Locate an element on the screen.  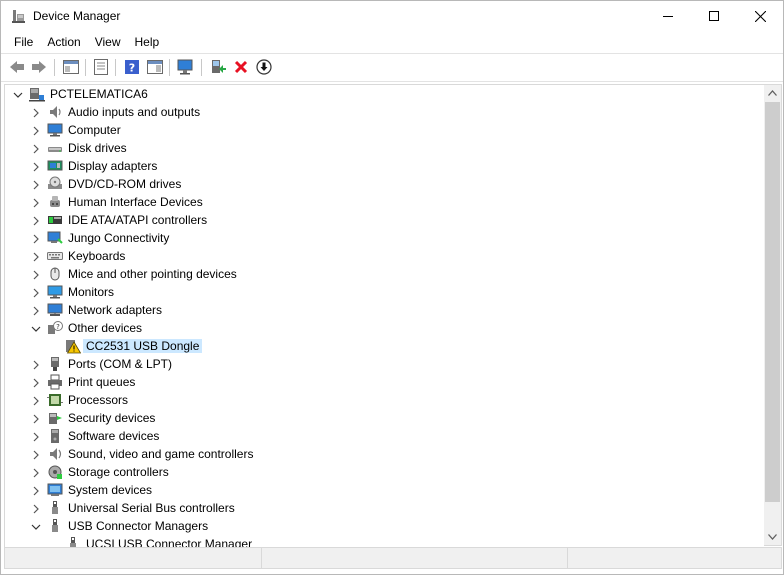
tree-item-label: Software devices is located at coordinates (114, 436).